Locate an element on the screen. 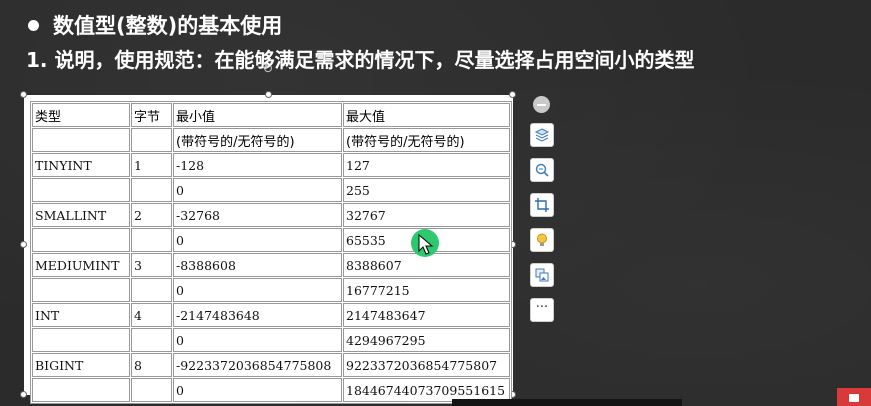  layers-icon is located at coordinates (542, 135).